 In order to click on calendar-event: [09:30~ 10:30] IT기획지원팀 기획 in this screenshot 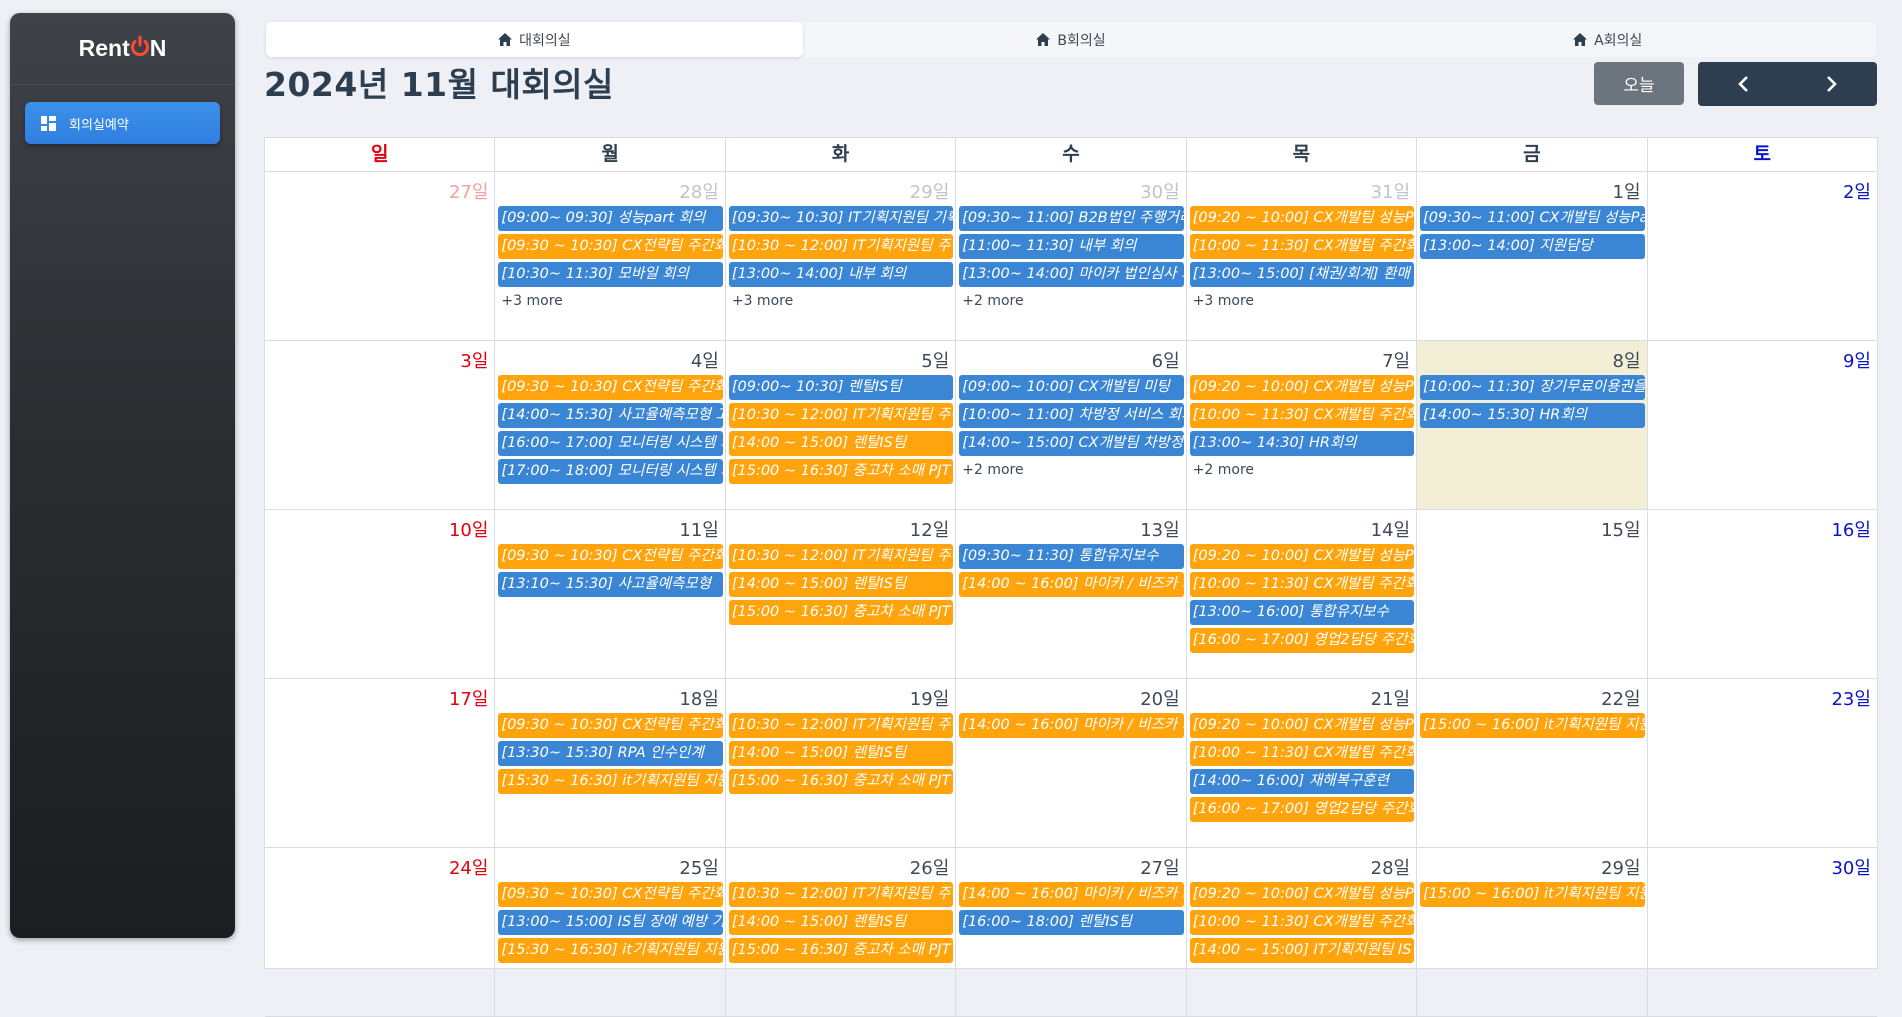, I will do `click(841, 218)`.